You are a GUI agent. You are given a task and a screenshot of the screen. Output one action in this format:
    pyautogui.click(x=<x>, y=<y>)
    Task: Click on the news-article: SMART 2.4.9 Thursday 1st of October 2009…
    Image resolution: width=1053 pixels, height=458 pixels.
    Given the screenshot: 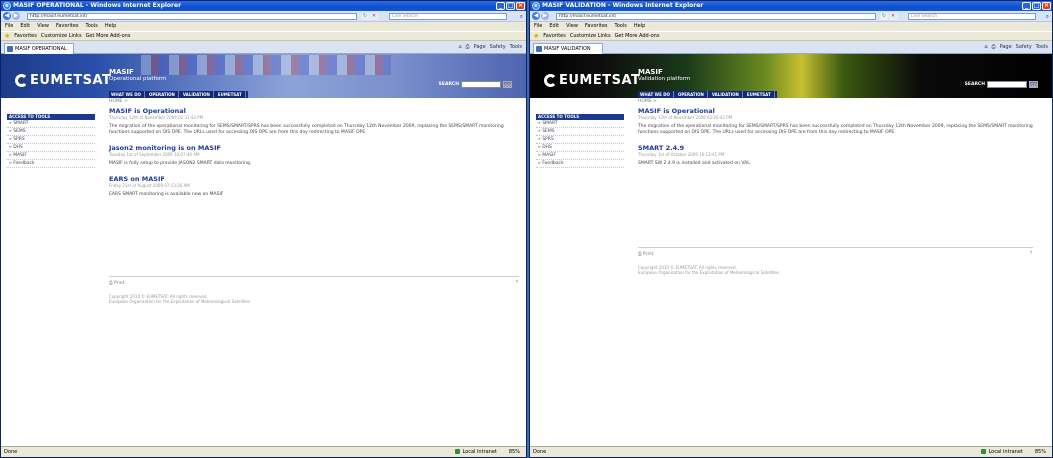 What is the action you would take?
    pyautogui.click(x=835, y=155)
    